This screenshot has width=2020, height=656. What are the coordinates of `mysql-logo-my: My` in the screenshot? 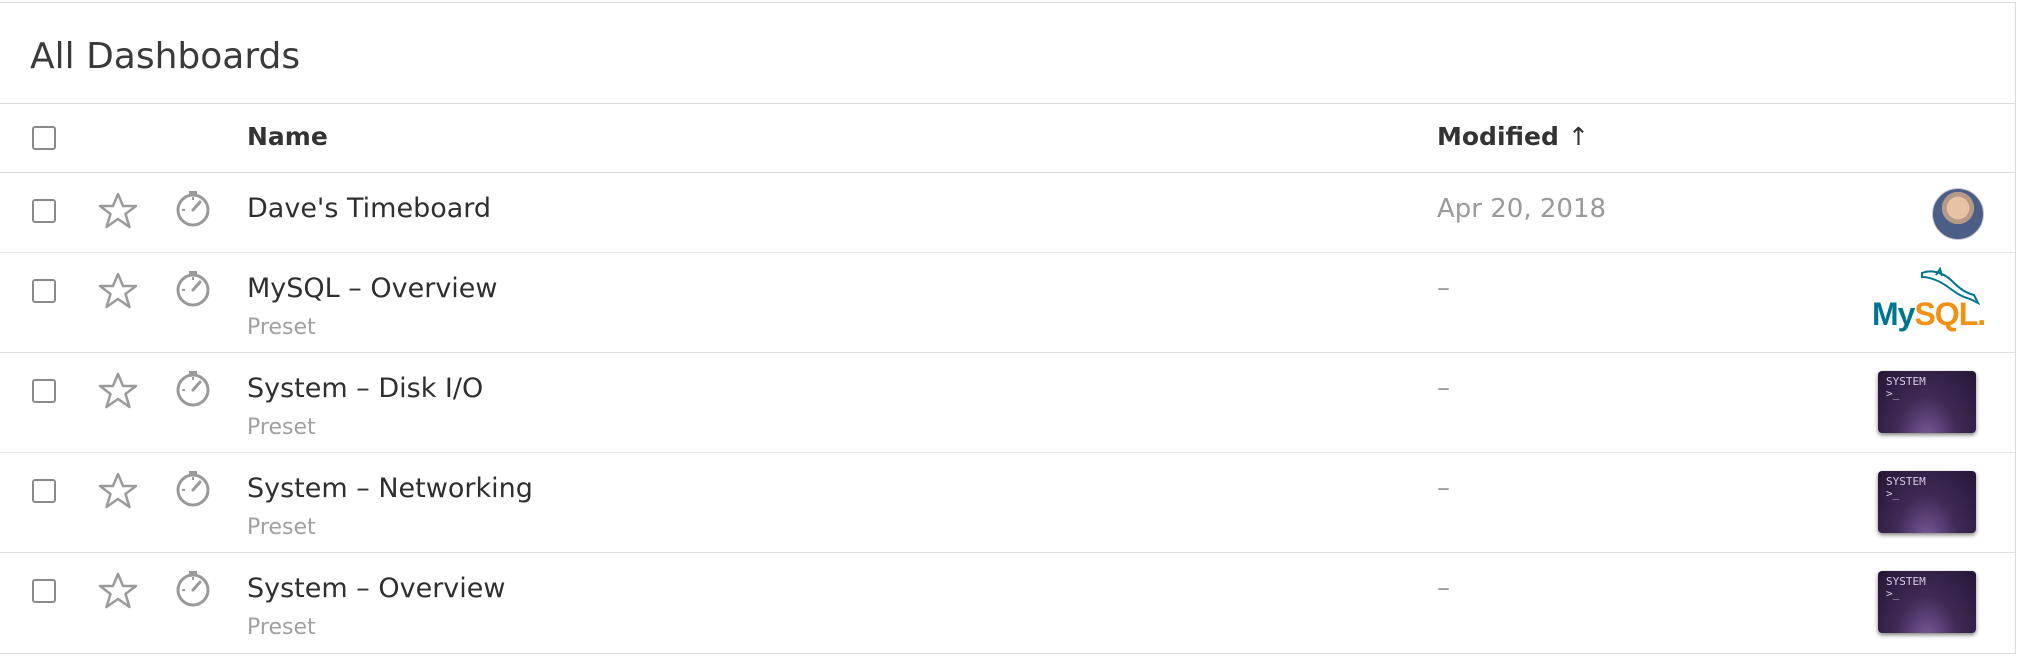 It's located at (1893, 314).